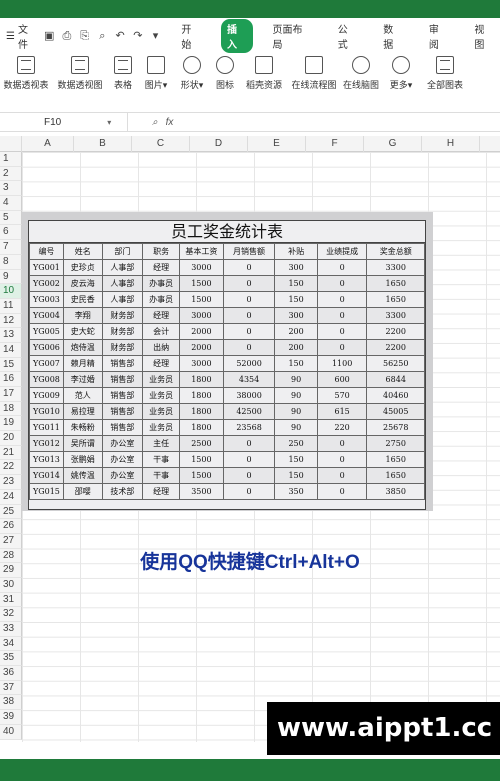  What do you see at coordinates (11, 600) in the screenshot?
I see `row-header: 31` at bounding box center [11, 600].